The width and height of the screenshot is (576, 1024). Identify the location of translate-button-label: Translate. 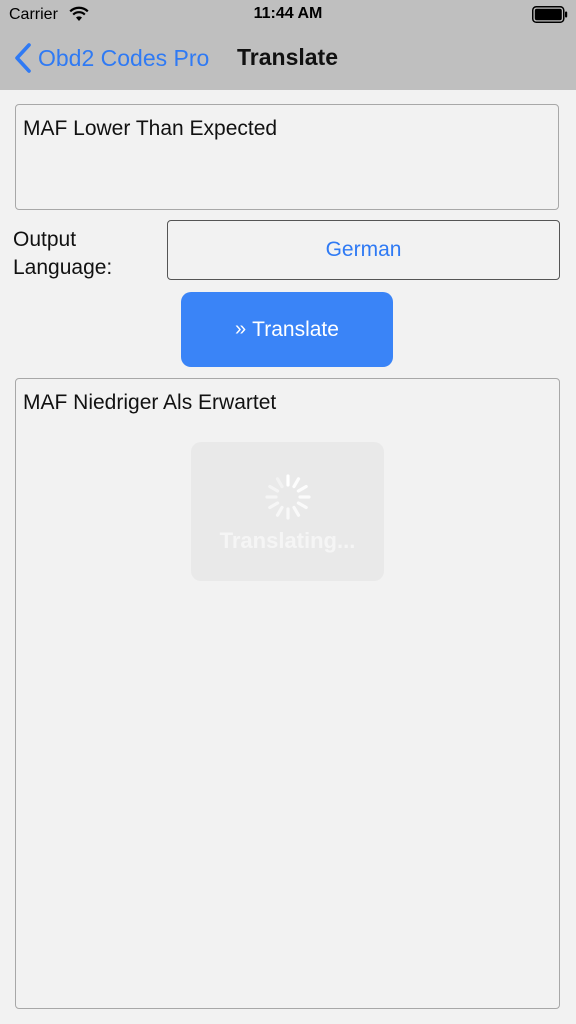
(295, 329).